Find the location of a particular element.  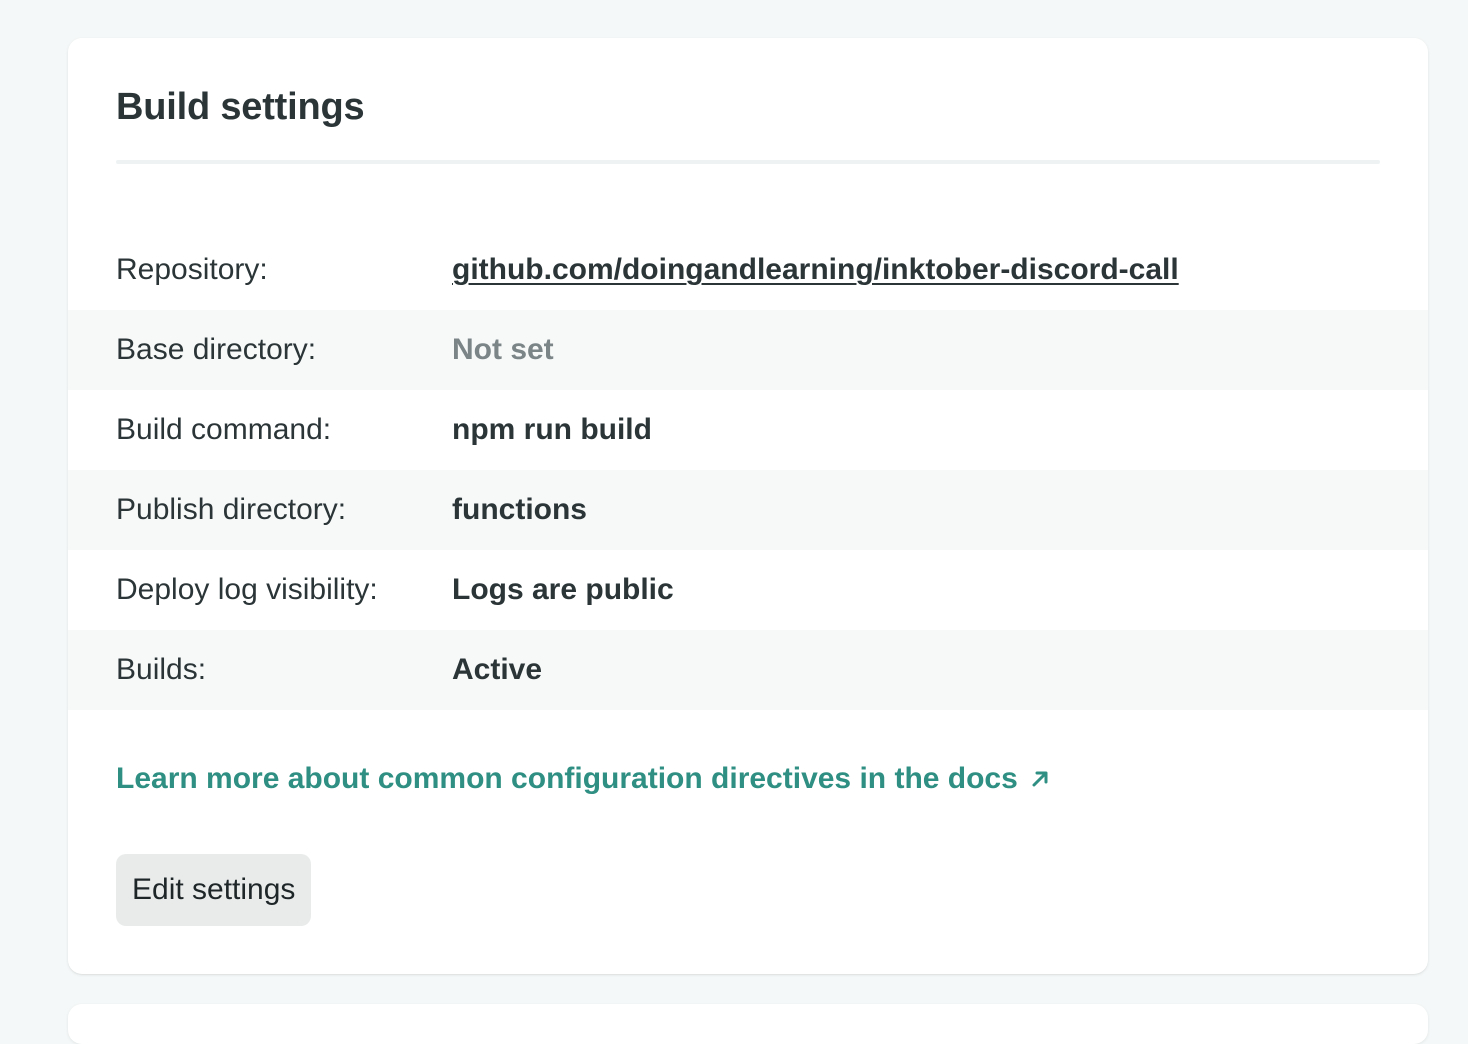

card-title: Build settings is located at coordinates (240, 107).